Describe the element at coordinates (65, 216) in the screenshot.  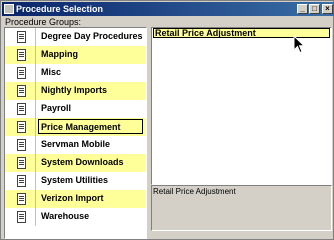
I see `group-item-label: Warehouse` at that location.